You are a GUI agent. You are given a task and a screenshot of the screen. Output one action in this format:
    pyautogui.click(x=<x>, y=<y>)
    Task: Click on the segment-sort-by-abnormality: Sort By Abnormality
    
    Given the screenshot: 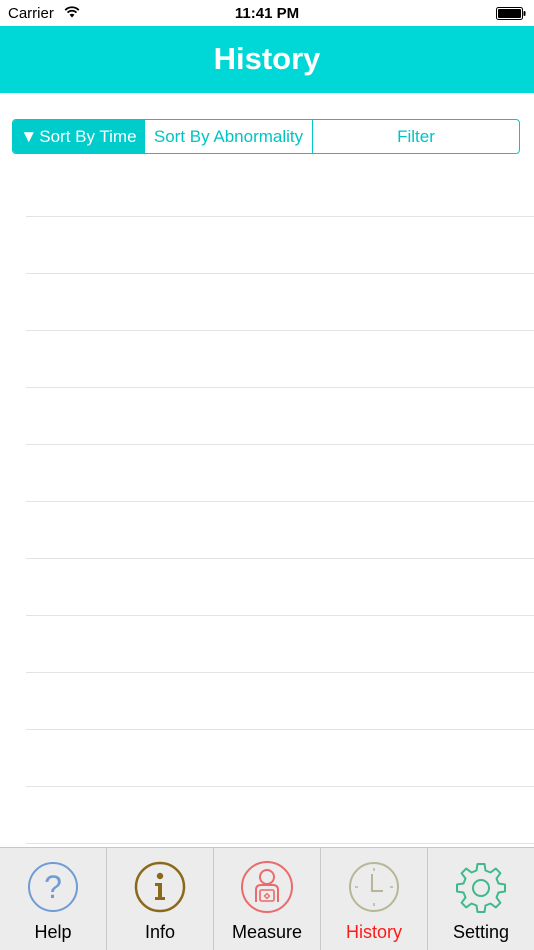 What is the action you would take?
    pyautogui.click(x=229, y=136)
    